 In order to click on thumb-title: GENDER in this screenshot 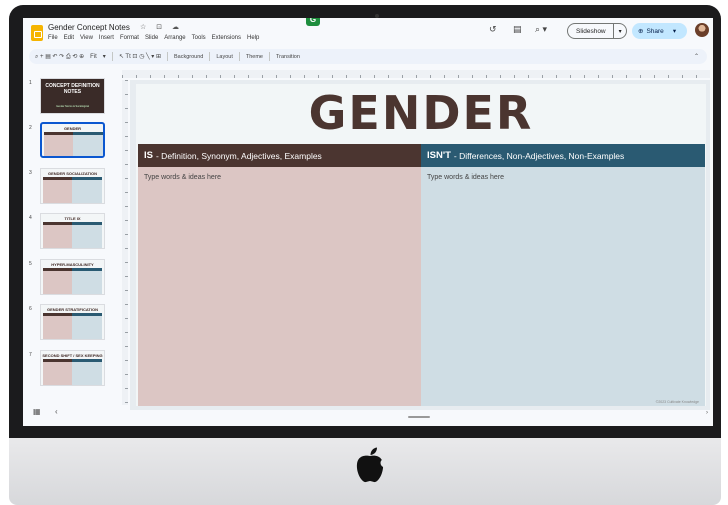, I will do `click(72, 128)`.